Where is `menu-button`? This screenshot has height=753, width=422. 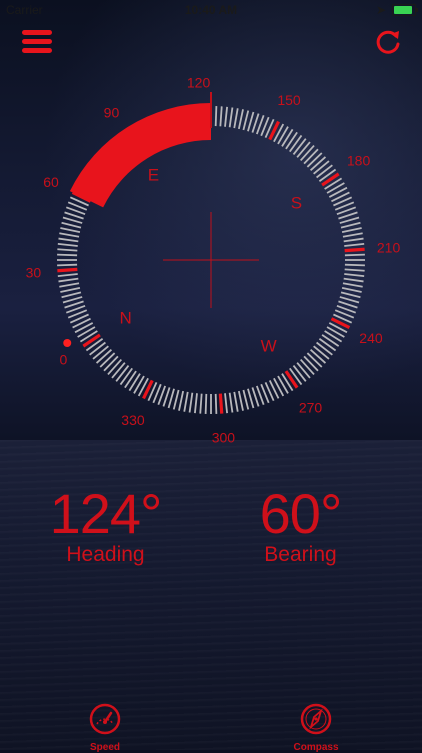 menu-button is located at coordinates (37, 42).